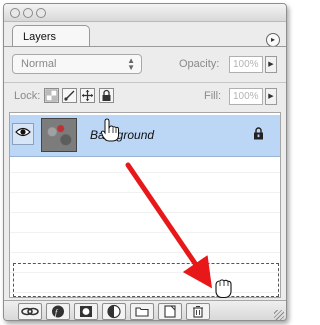 This screenshot has height=325, width=320. I want to click on close-window-button, so click(15, 13).